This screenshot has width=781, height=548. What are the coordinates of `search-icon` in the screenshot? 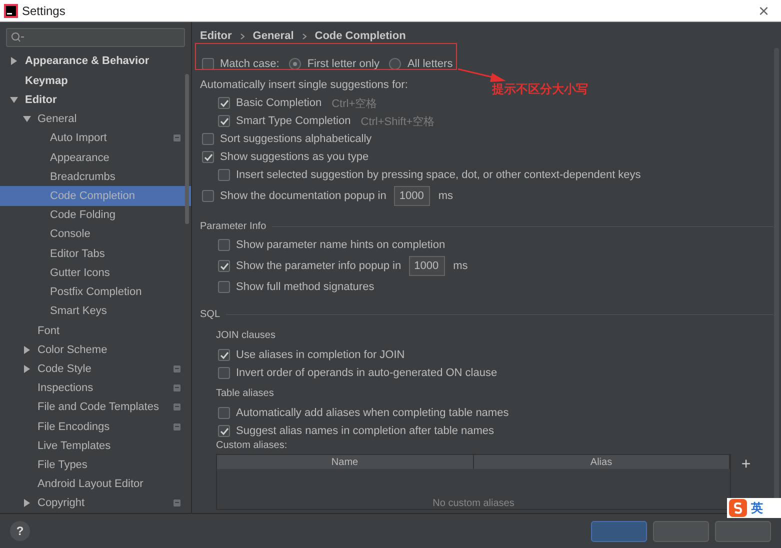 It's located at (18, 37).